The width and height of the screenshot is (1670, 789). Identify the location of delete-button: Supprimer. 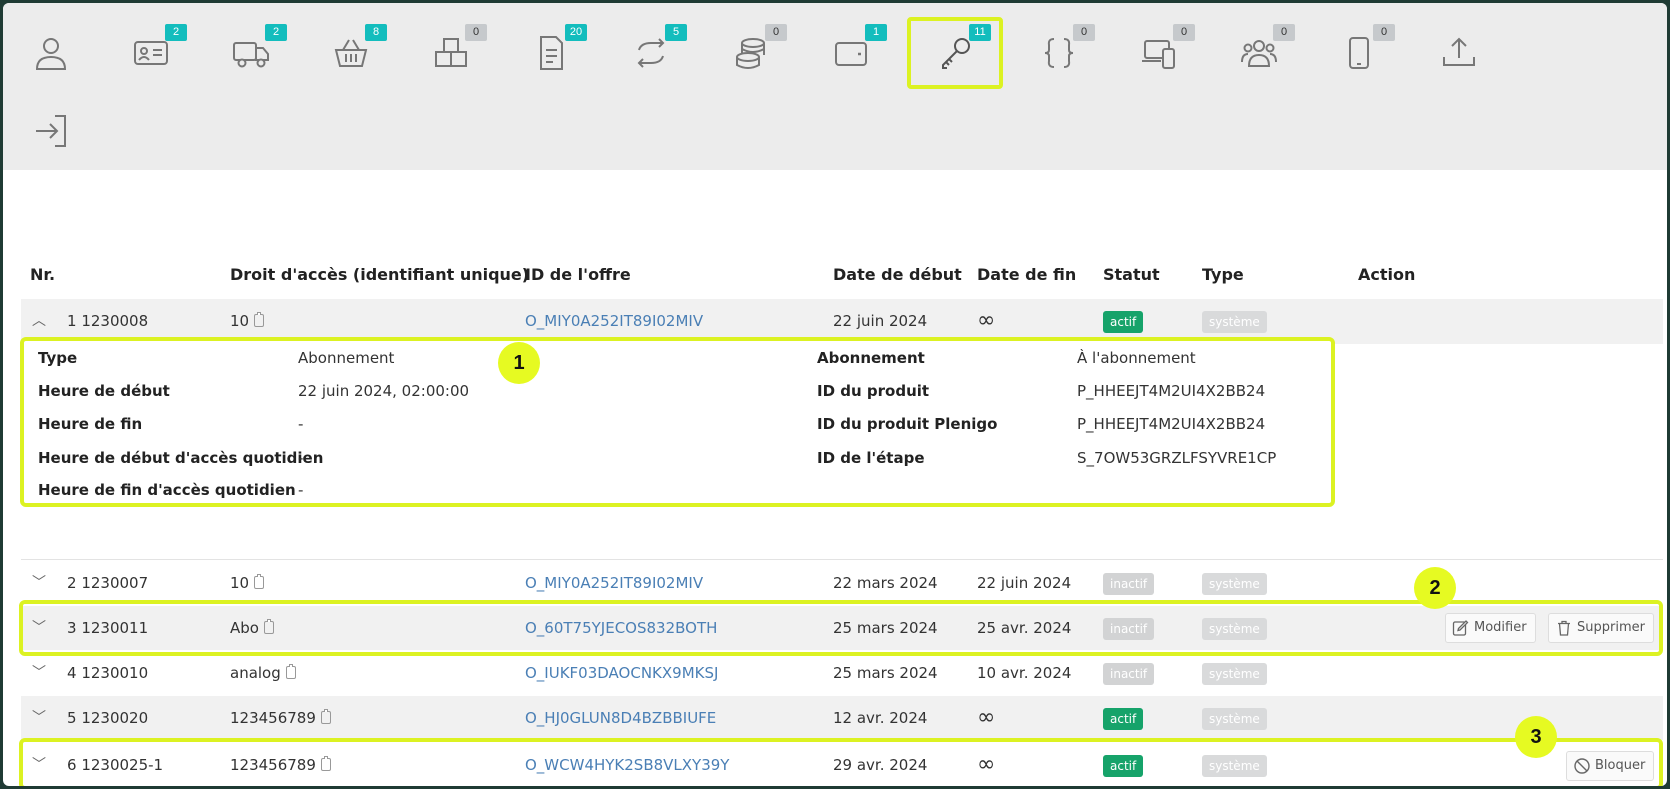
(1601, 628).